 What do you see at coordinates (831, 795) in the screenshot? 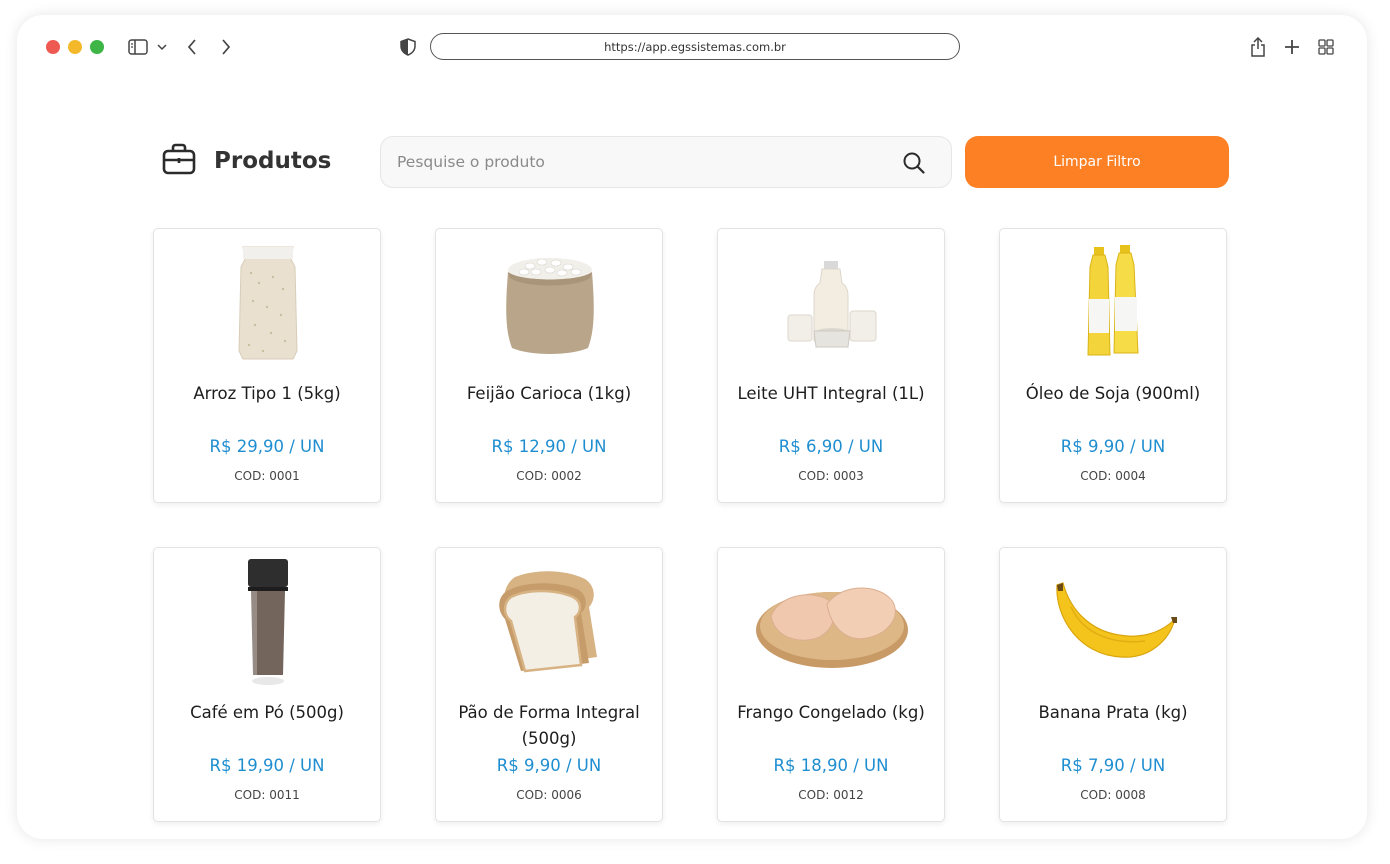
I see `product-code: COD: 0012` at bounding box center [831, 795].